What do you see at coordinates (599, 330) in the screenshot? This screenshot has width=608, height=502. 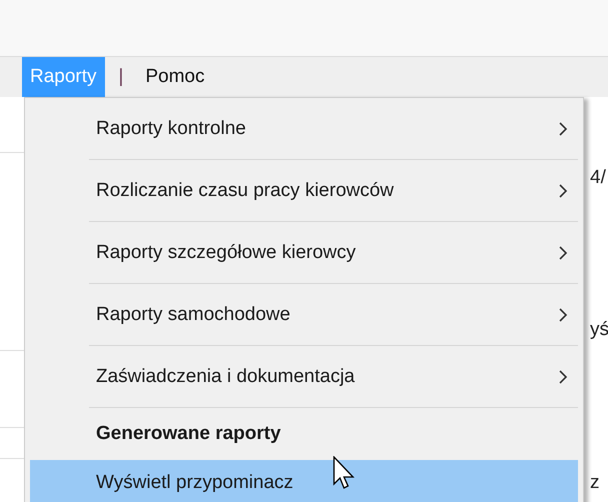 I see `background-text: yś` at bounding box center [599, 330].